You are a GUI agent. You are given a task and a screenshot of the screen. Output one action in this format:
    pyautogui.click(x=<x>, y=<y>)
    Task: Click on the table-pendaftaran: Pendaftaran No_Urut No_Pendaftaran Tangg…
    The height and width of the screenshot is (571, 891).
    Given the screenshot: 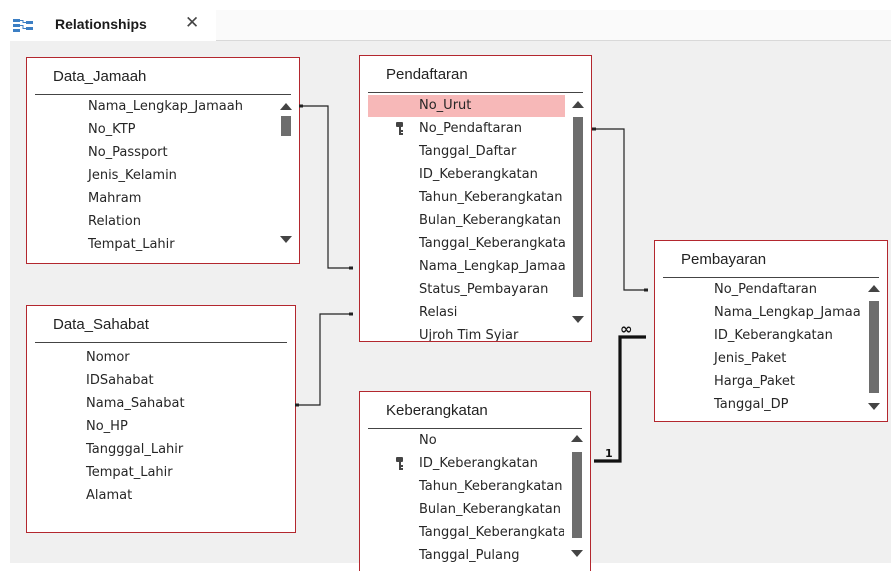 What is the action you would take?
    pyautogui.click(x=475, y=198)
    